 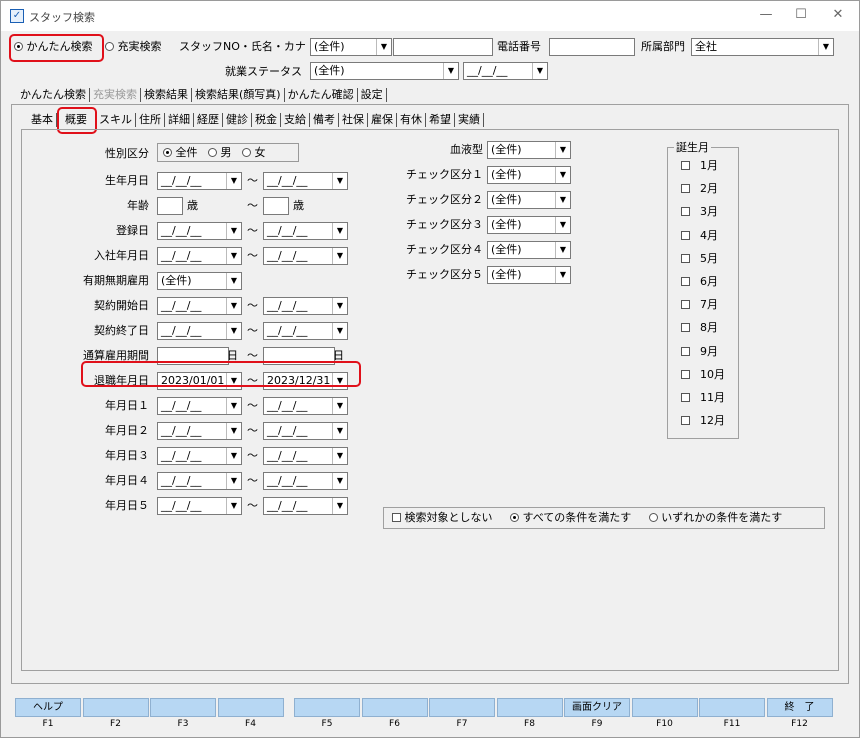 What do you see at coordinates (597, 707) in the screenshot?
I see `fkey-f9-button: 画面クリア` at bounding box center [597, 707].